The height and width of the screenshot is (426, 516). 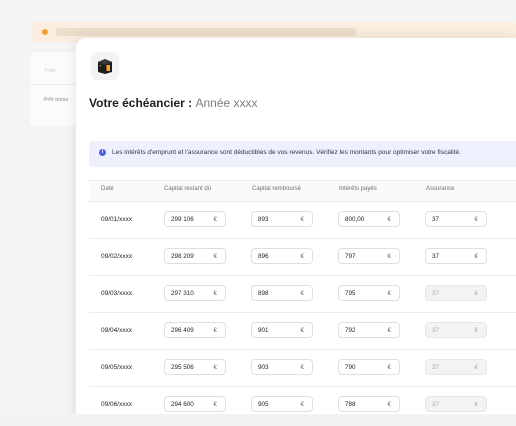 What do you see at coordinates (105, 66) in the screenshot?
I see `bank-icon` at bounding box center [105, 66].